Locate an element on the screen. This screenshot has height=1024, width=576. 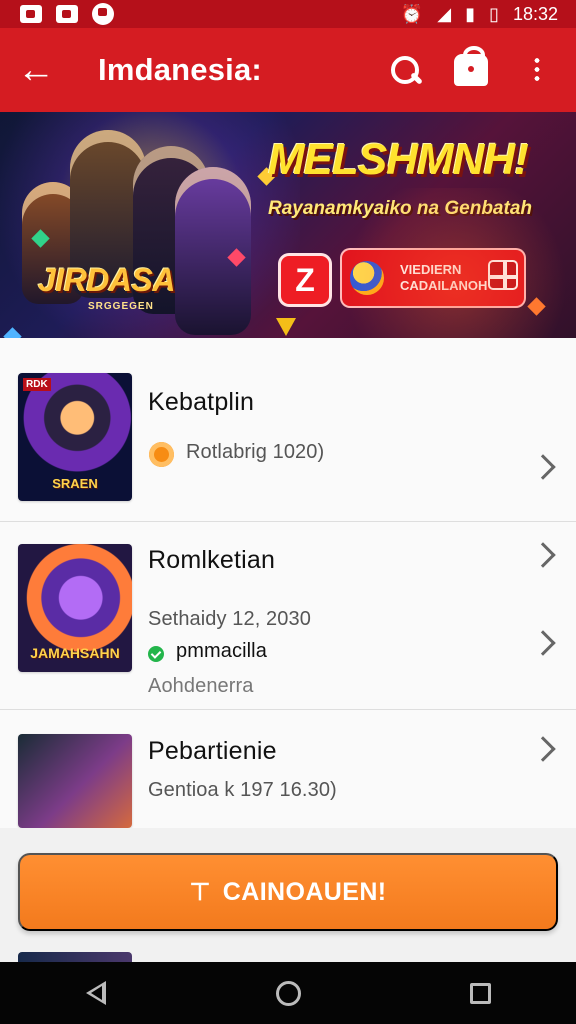
arrow-back-icon: ← is located at coordinates (36, 69).